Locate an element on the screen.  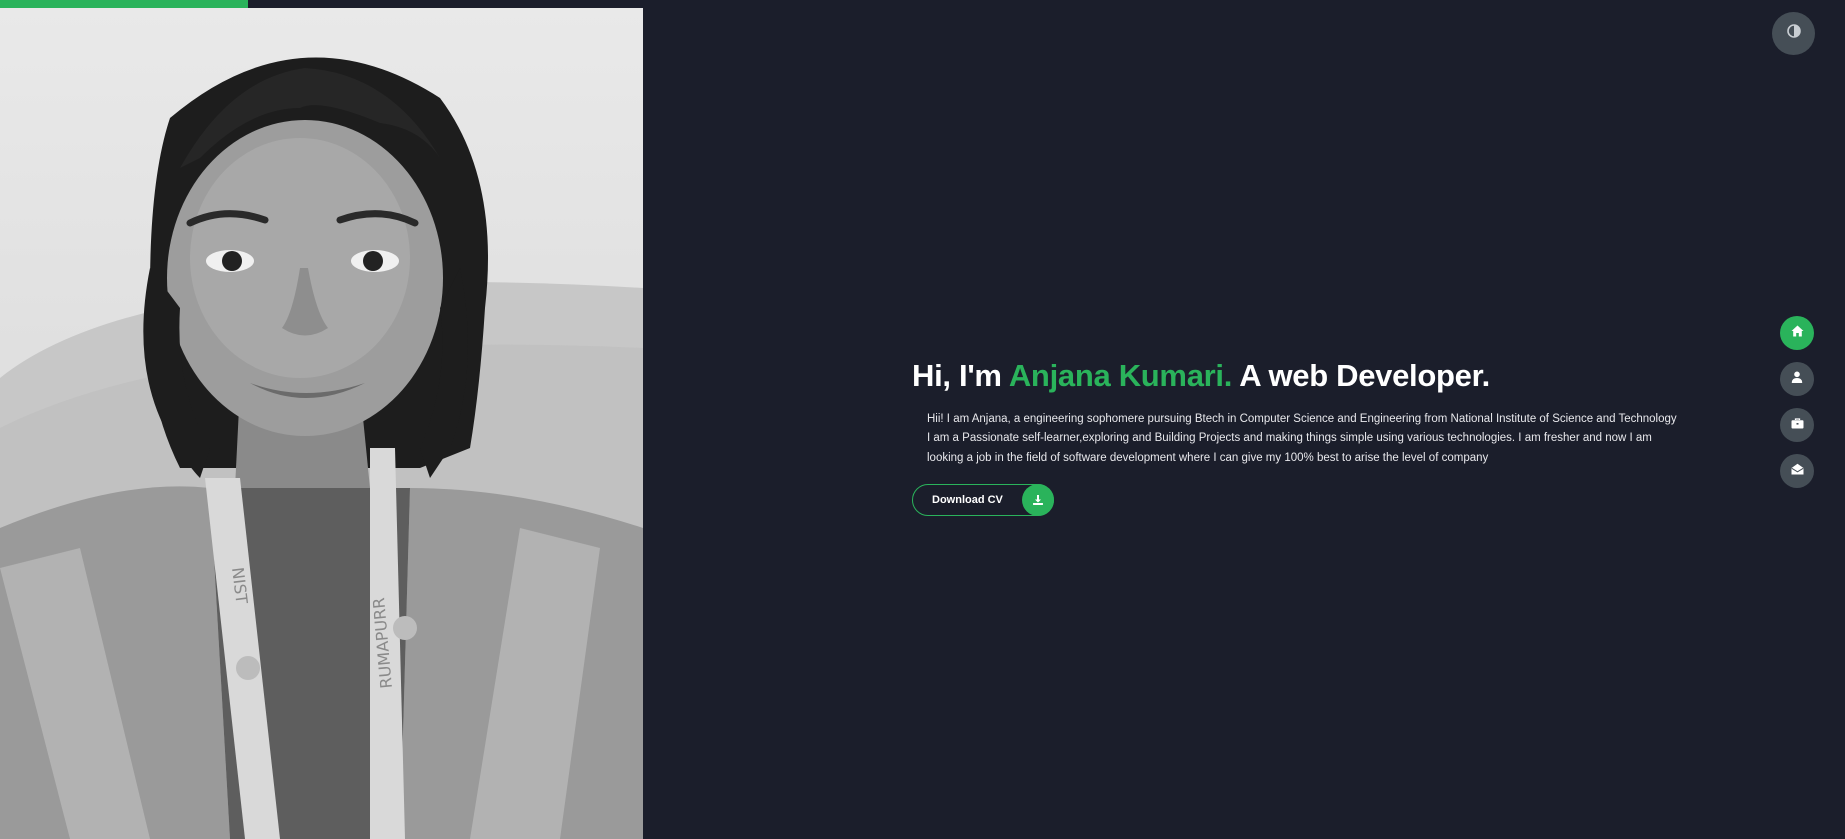
envelope-open-icon is located at coordinates (1797, 471).